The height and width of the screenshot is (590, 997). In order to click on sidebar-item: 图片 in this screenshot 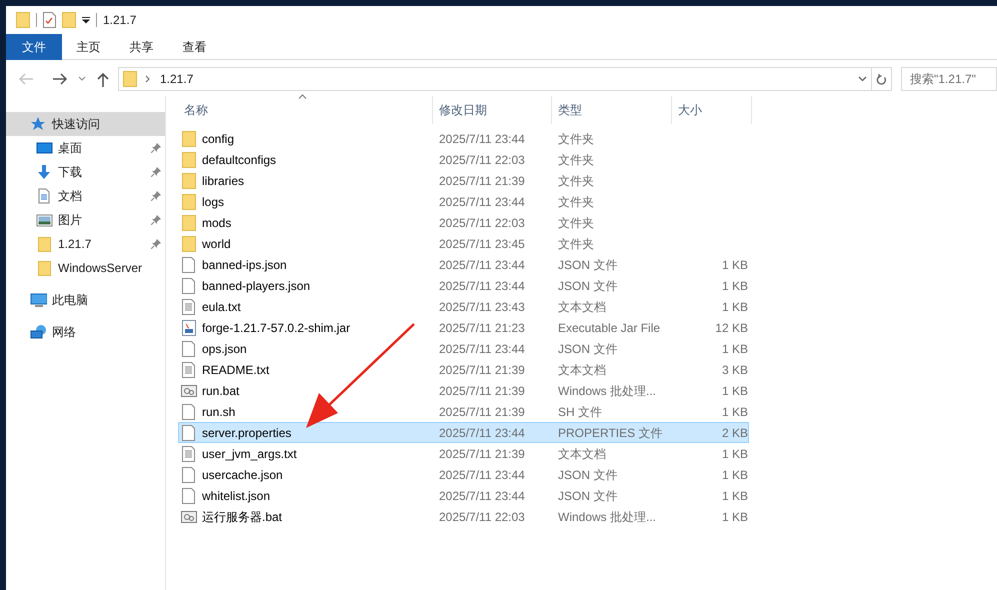, I will do `click(85, 220)`.